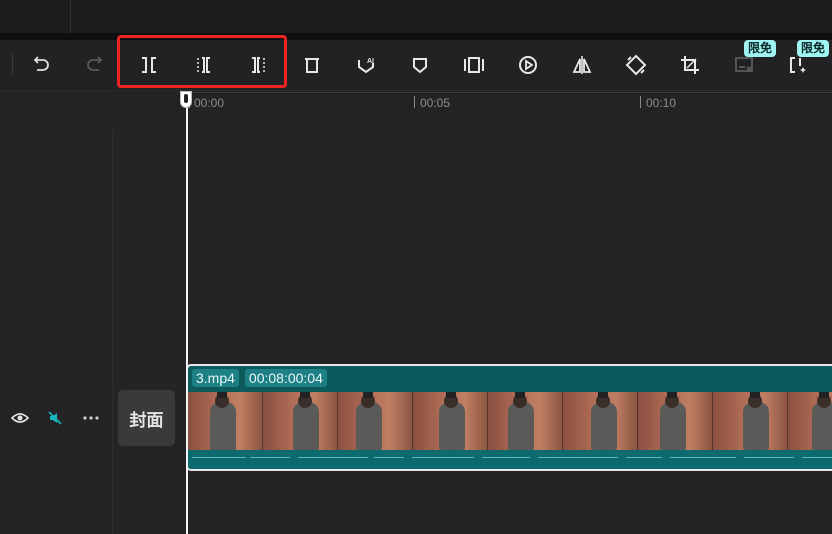  I want to click on annotation-highlight-box, so click(202, 61).